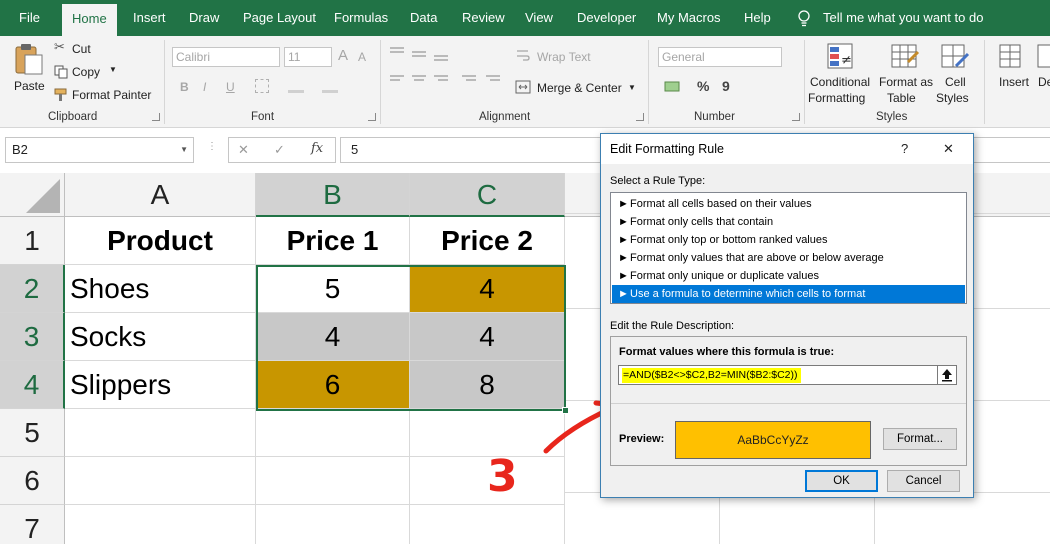 Image resolution: width=1050 pixels, height=544 pixels. What do you see at coordinates (423, 18) in the screenshot?
I see `tab-data: Data` at bounding box center [423, 18].